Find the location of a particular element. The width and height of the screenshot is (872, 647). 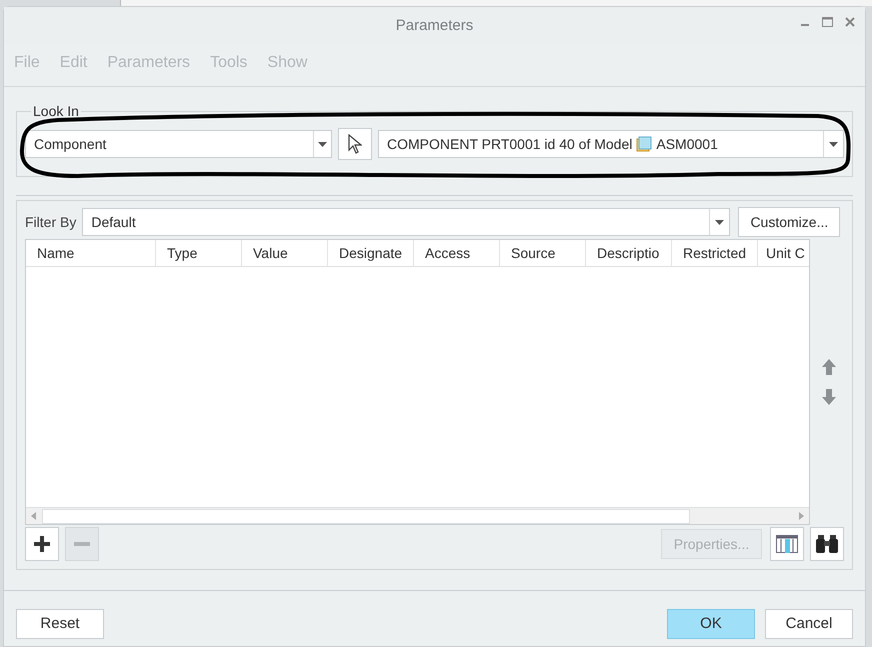

dialog-button: Cancel is located at coordinates (809, 624).